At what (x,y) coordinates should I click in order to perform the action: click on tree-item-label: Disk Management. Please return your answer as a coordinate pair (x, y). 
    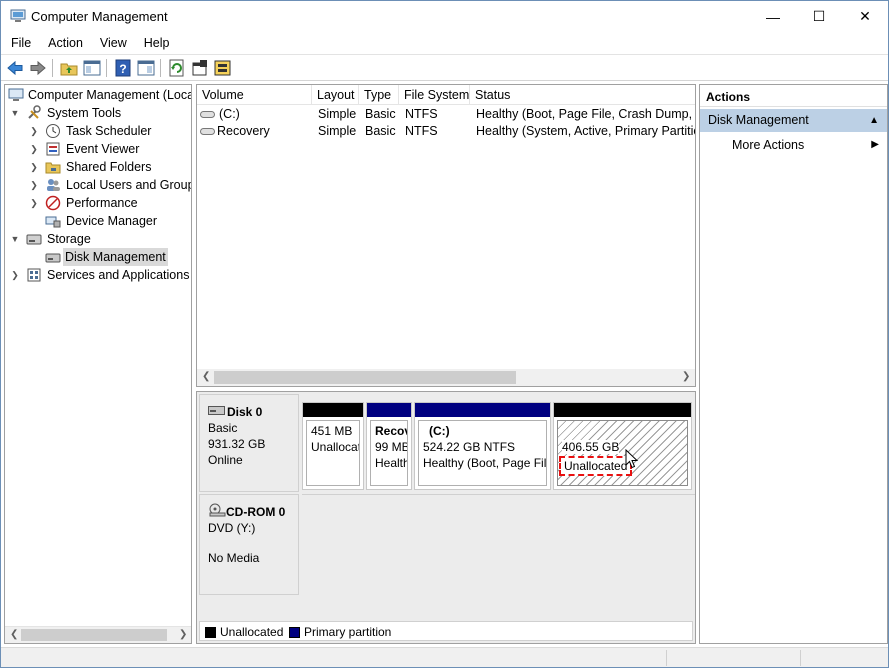
    Looking at the image, I should click on (115, 257).